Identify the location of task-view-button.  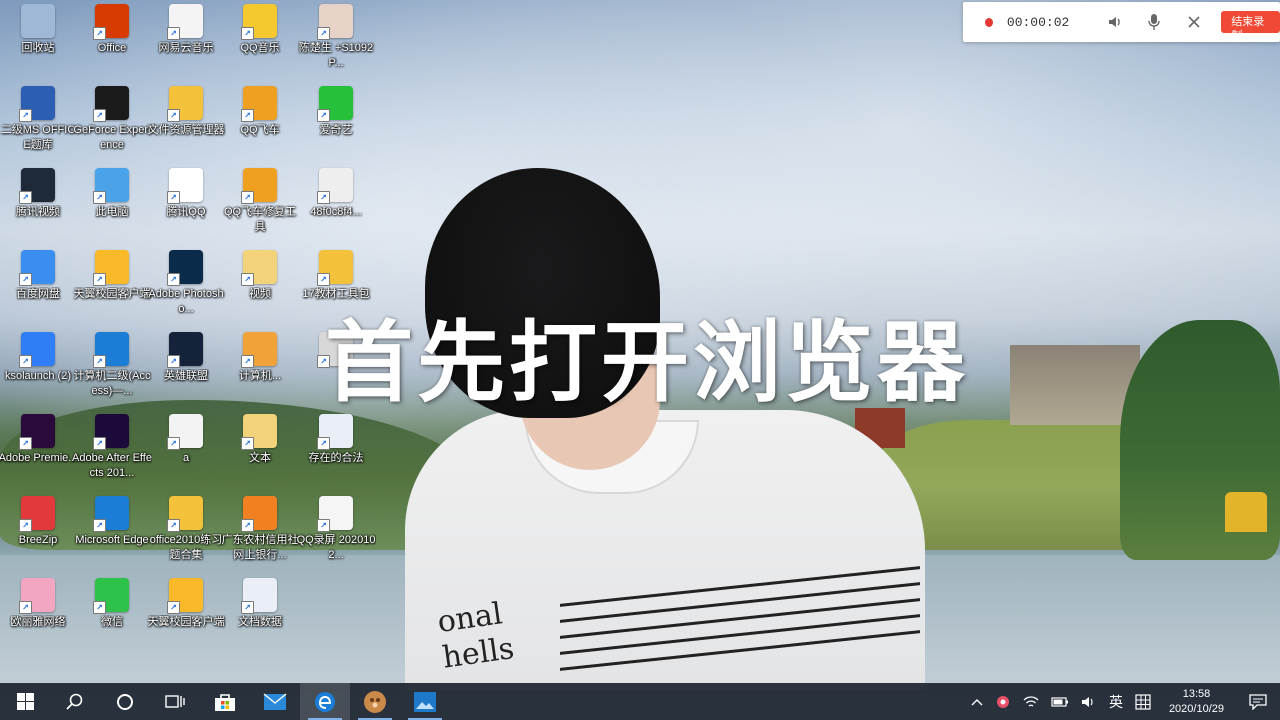
(175, 701).